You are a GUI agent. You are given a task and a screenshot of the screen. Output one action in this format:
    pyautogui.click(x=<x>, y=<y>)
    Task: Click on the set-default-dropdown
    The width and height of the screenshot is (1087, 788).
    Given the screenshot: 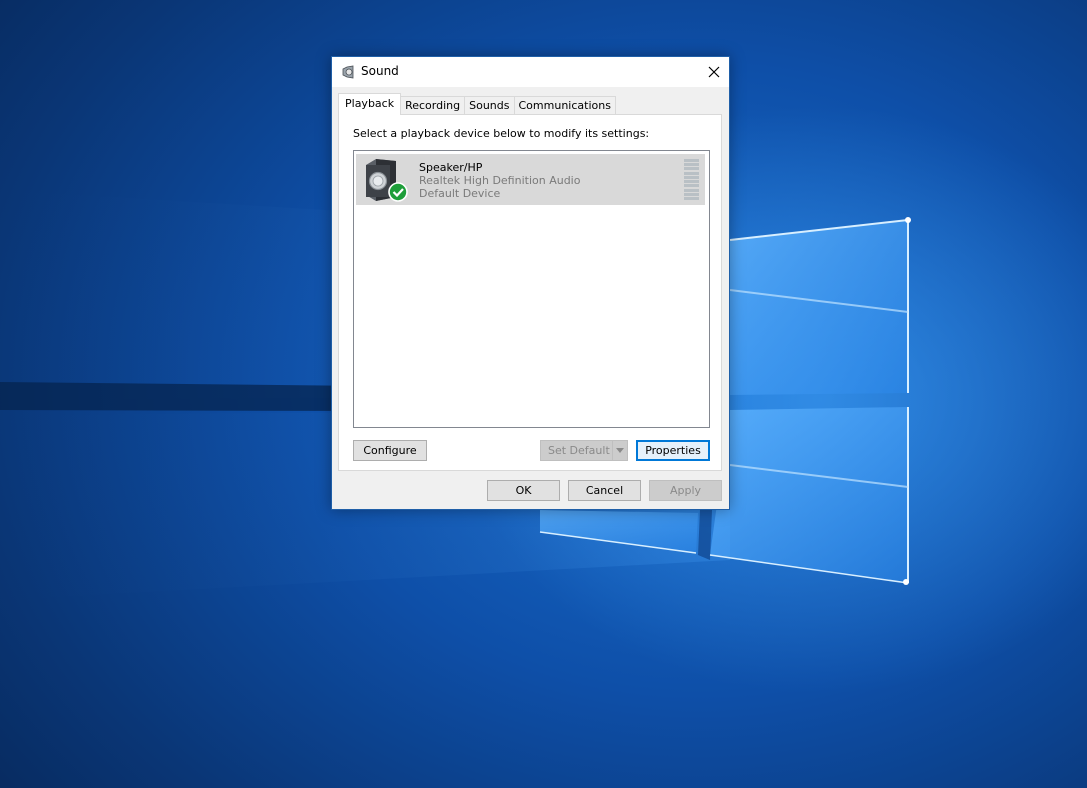 What is the action you would take?
    pyautogui.click(x=619, y=450)
    